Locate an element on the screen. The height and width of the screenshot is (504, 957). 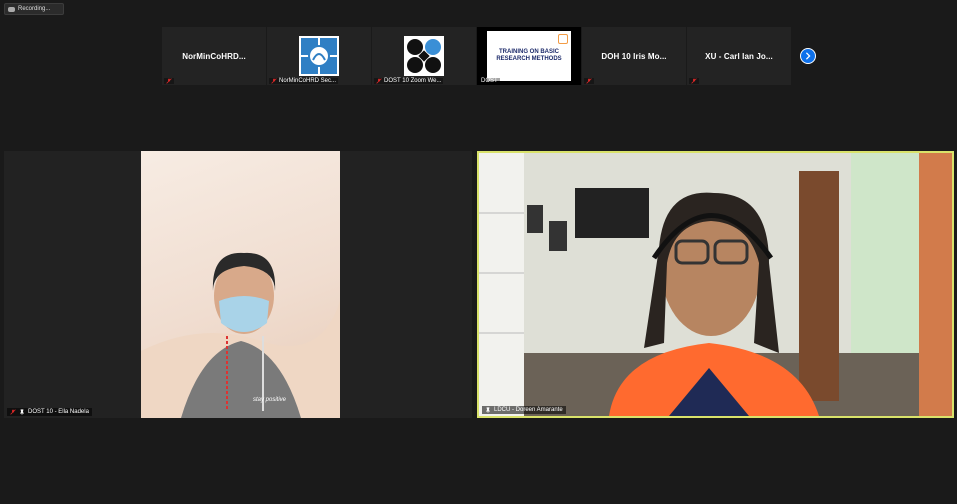
shared-slide-thumbnail: TRAINING ON BASIC RESEARCH METHODS is located at coordinates (529, 56).